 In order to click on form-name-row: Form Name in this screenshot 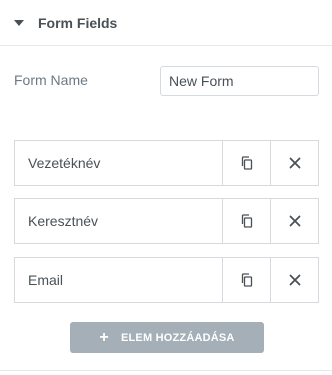, I will do `click(166, 81)`.